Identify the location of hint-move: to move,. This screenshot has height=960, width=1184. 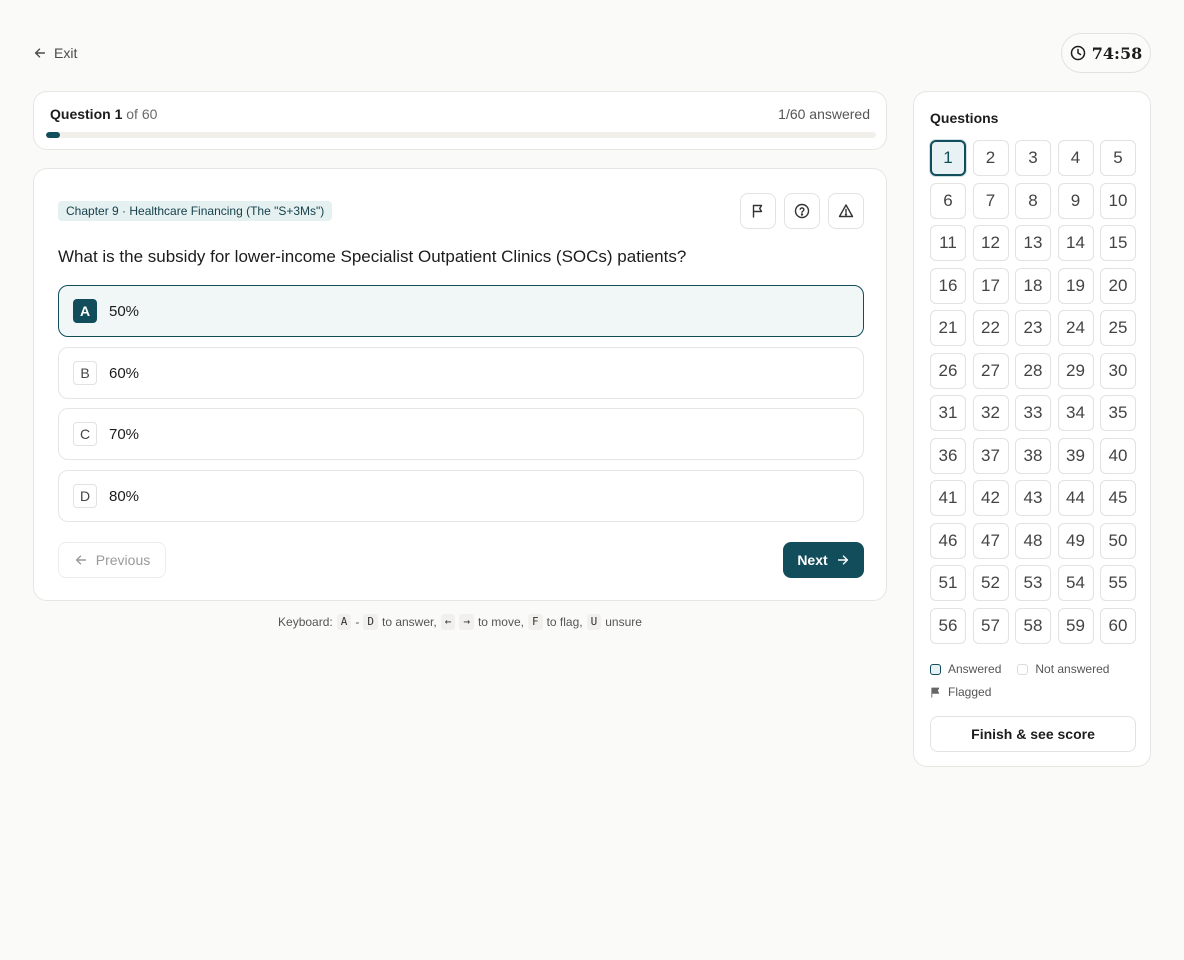
(500, 622).